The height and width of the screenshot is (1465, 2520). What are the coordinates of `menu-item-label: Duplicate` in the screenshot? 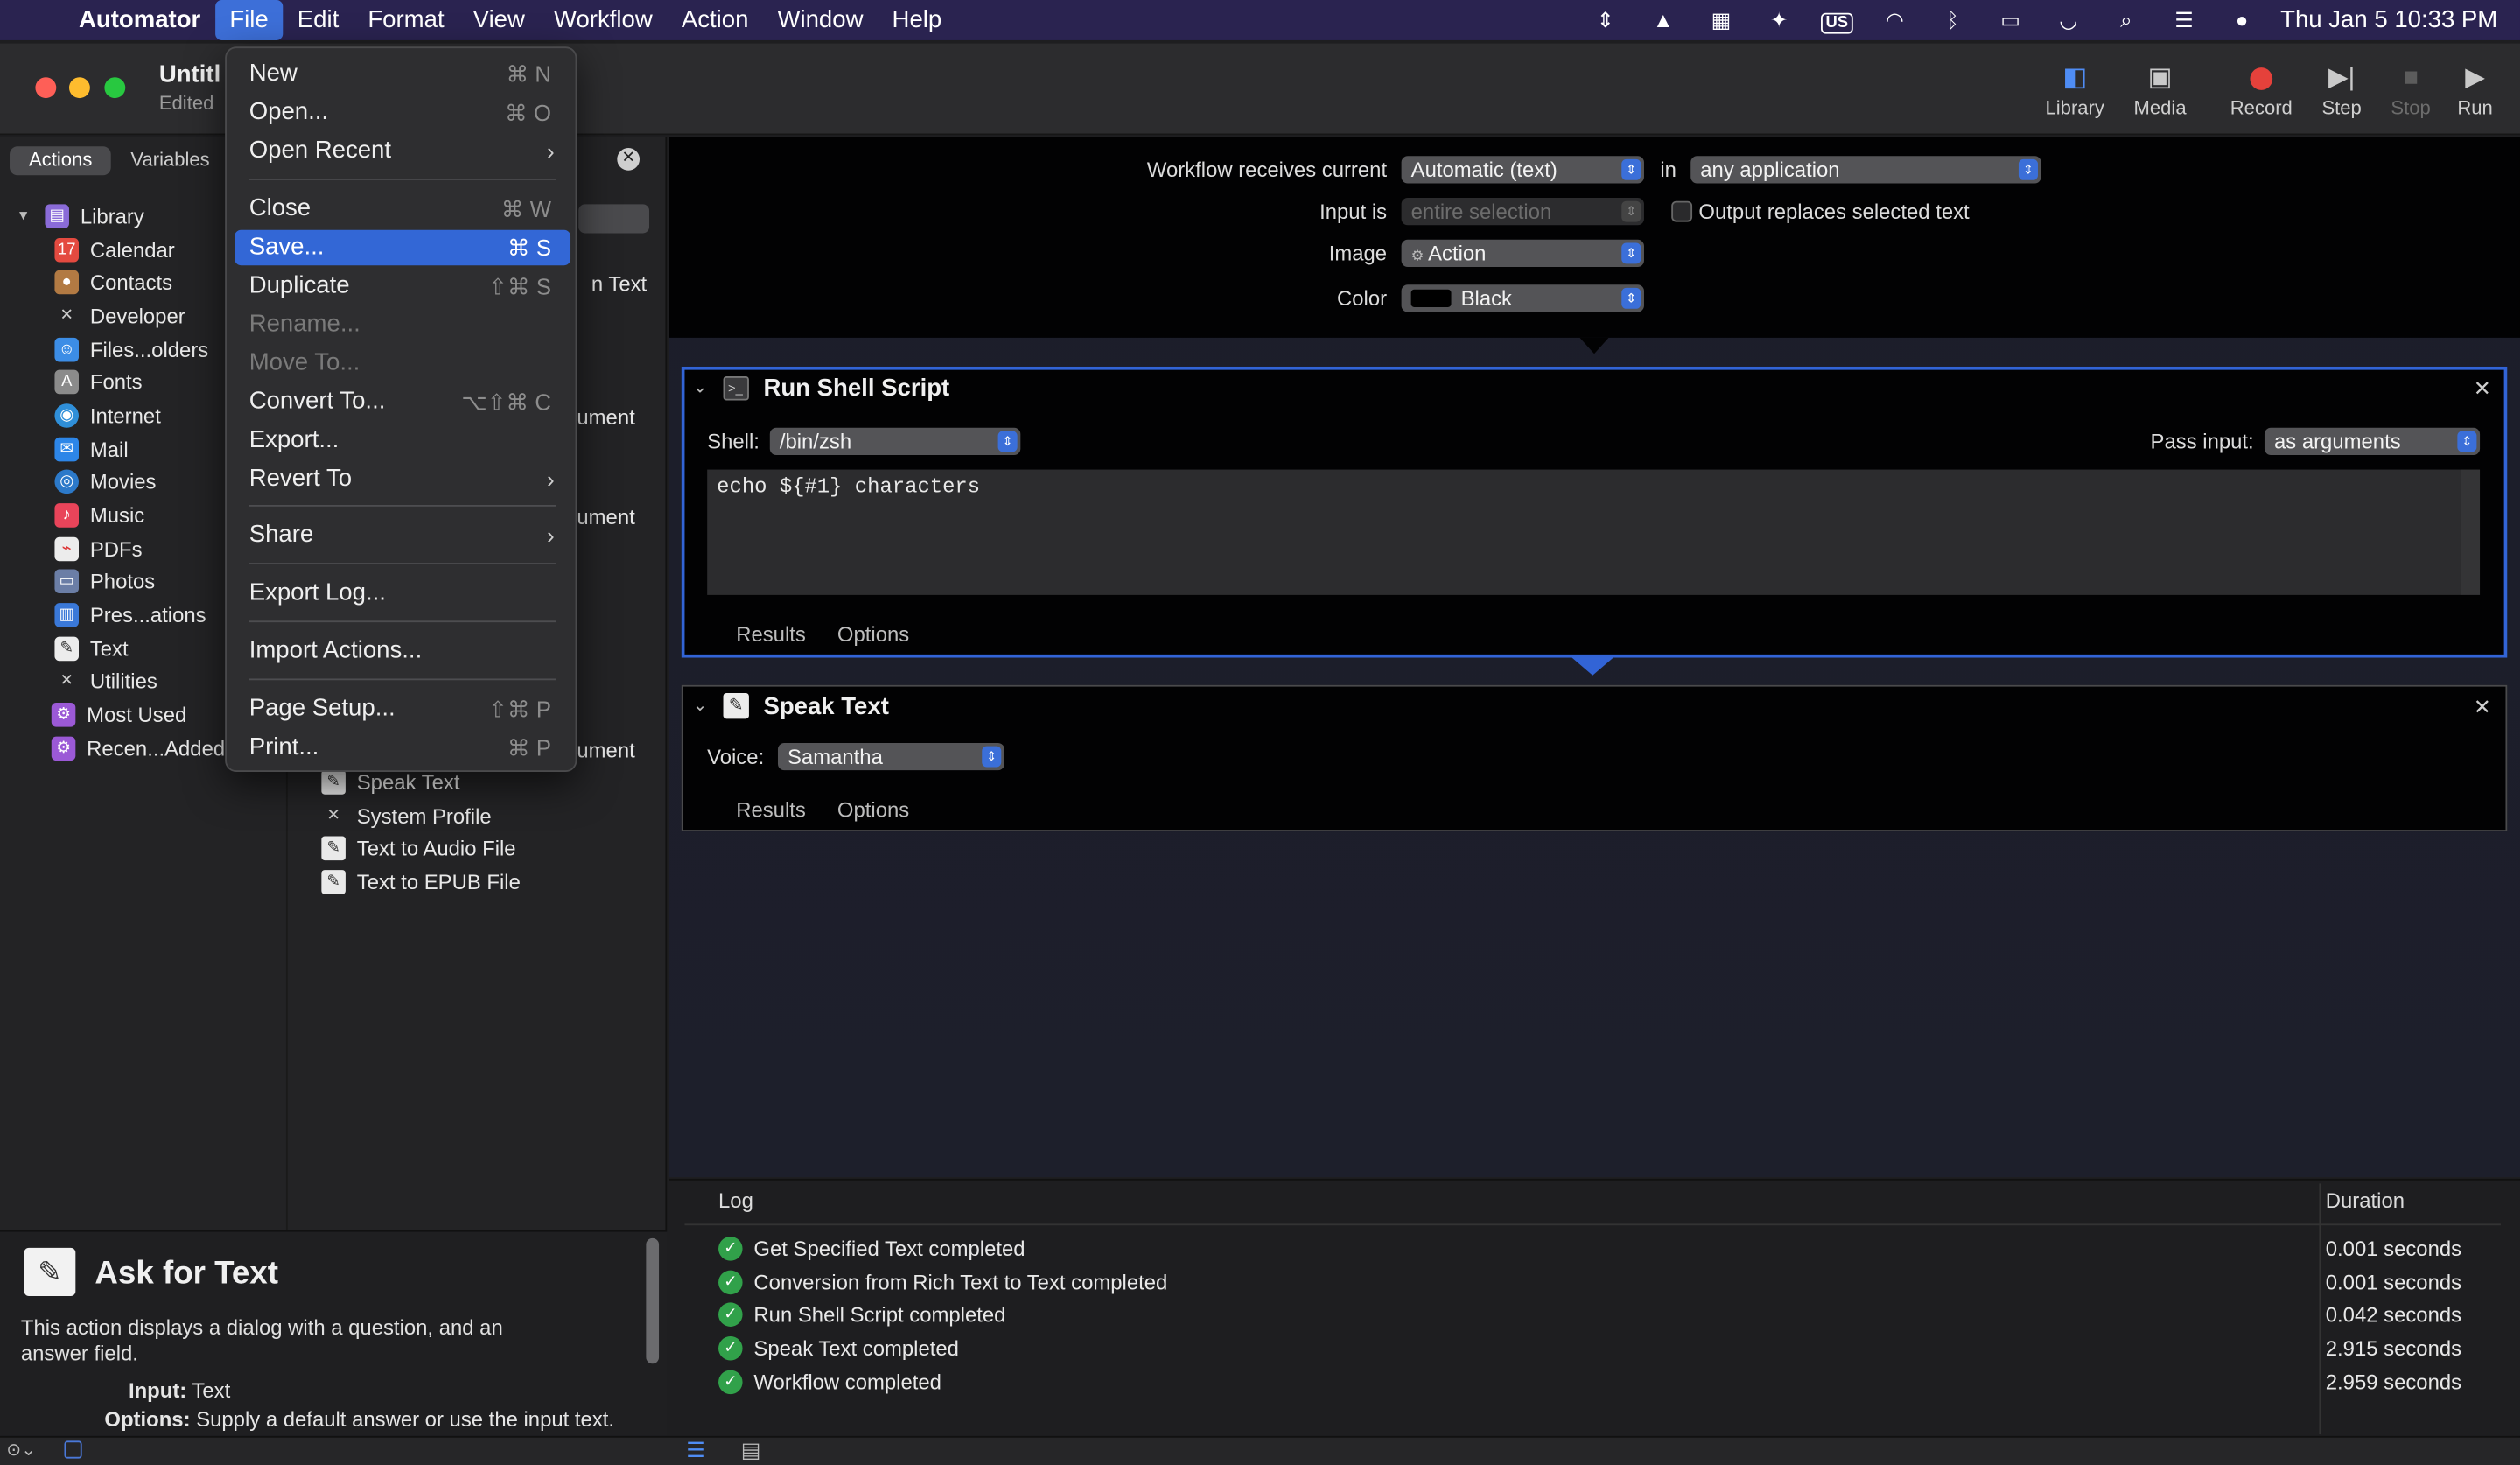 It's located at (299, 285).